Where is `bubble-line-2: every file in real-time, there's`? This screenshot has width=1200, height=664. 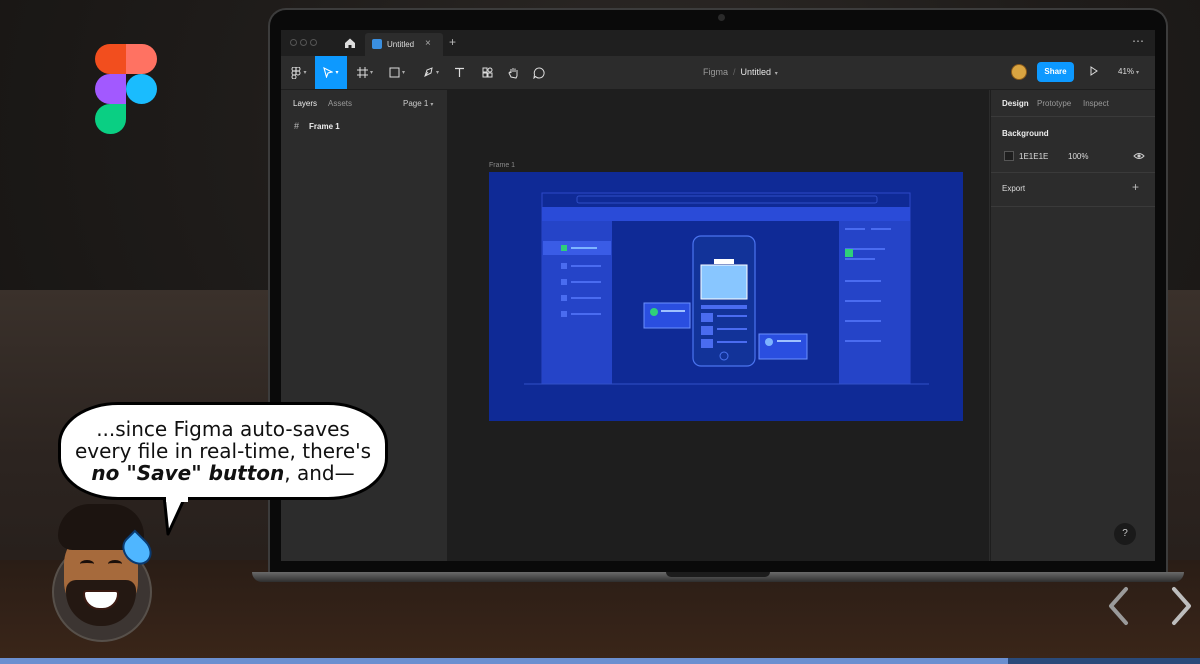
bubble-line-2: every file in real-time, there's is located at coordinates (223, 451).